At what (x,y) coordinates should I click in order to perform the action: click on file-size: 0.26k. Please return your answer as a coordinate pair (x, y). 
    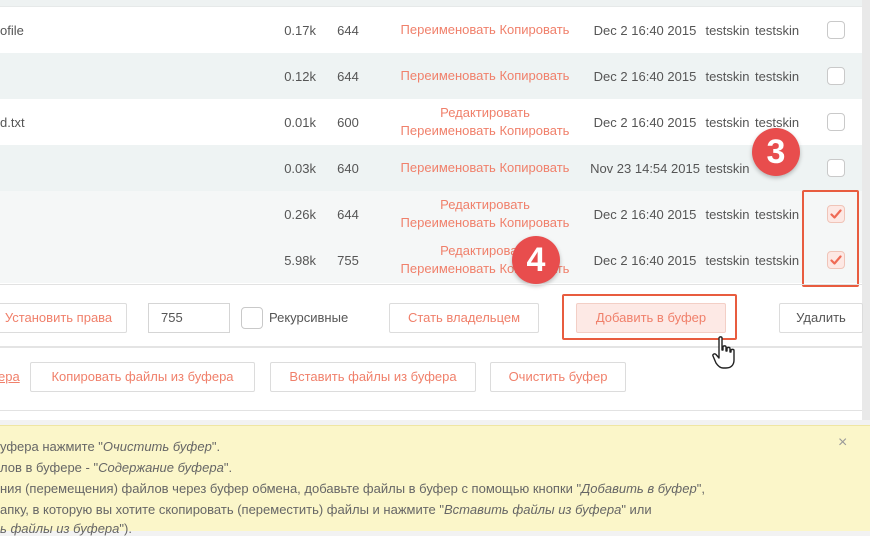
    Looking at the image, I should click on (293, 214).